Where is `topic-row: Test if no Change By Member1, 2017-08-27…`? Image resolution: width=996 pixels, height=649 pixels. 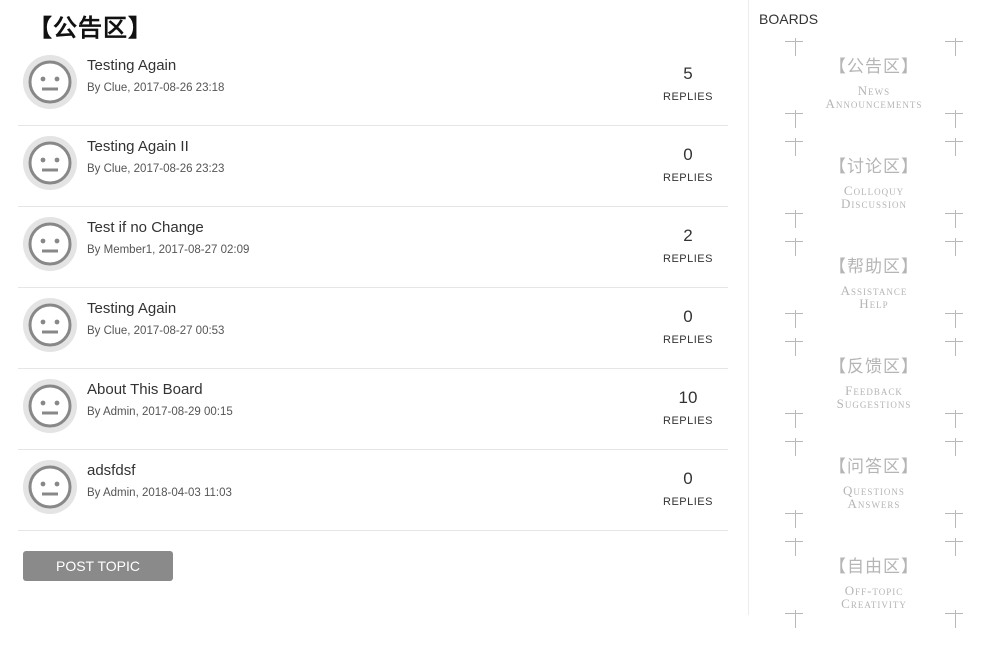
topic-row: Test if no Change By Member1, 2017-08-27… is located at coordinates (373, 247).